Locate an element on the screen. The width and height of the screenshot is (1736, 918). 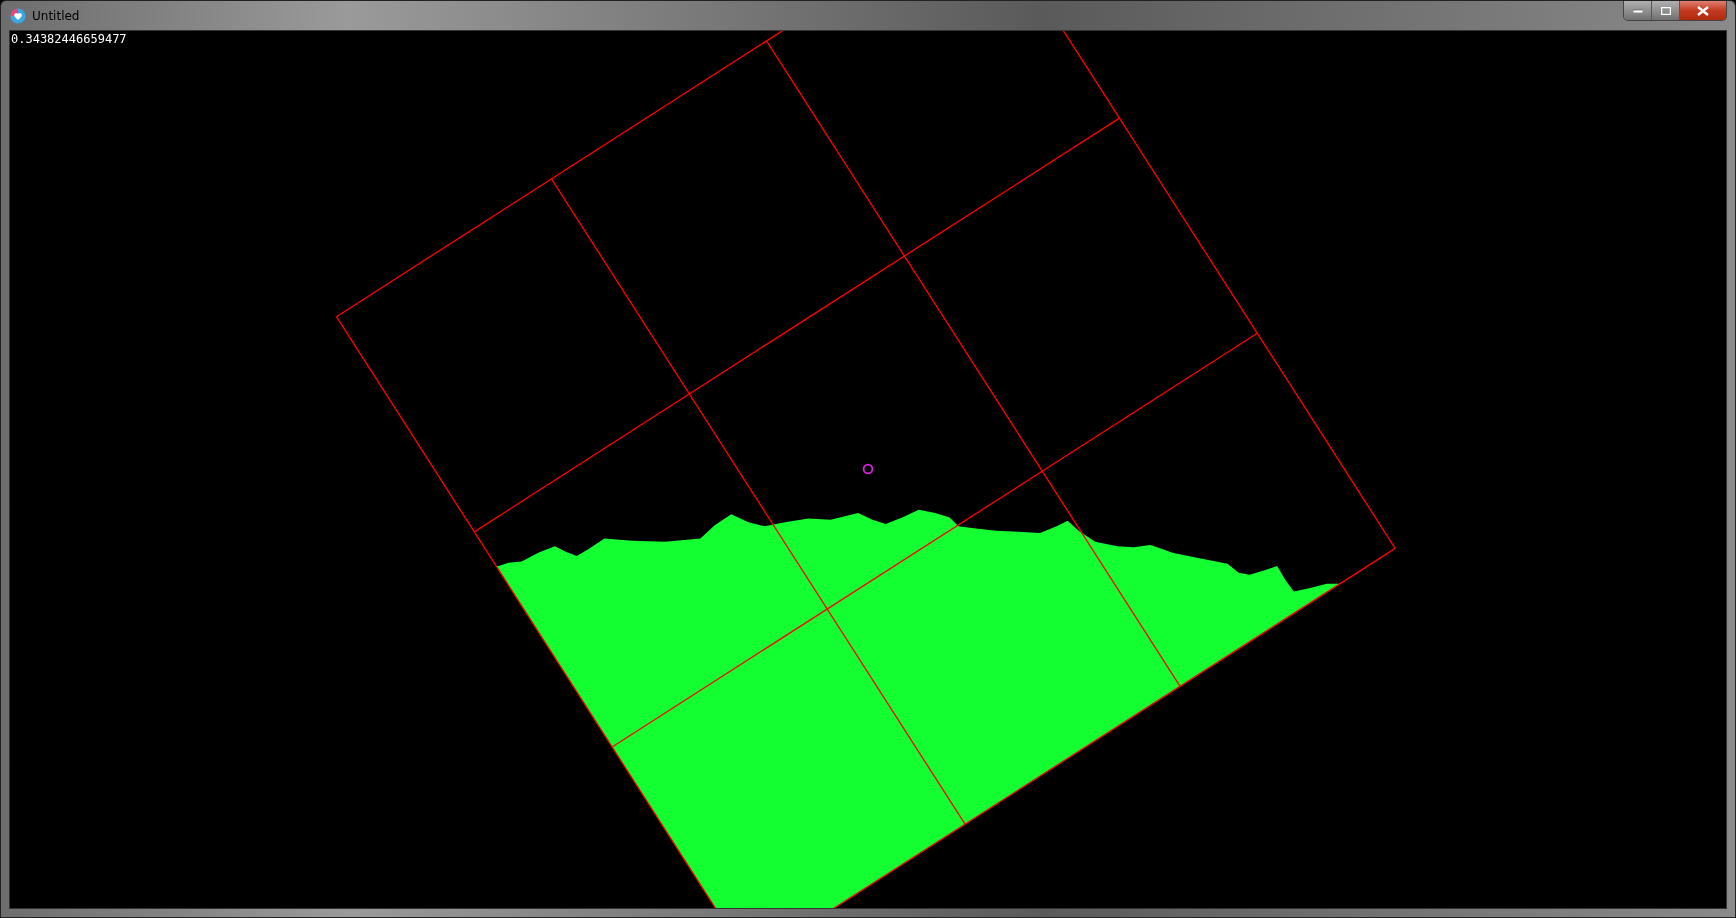
close-button is located at coordinates (1703, 10).